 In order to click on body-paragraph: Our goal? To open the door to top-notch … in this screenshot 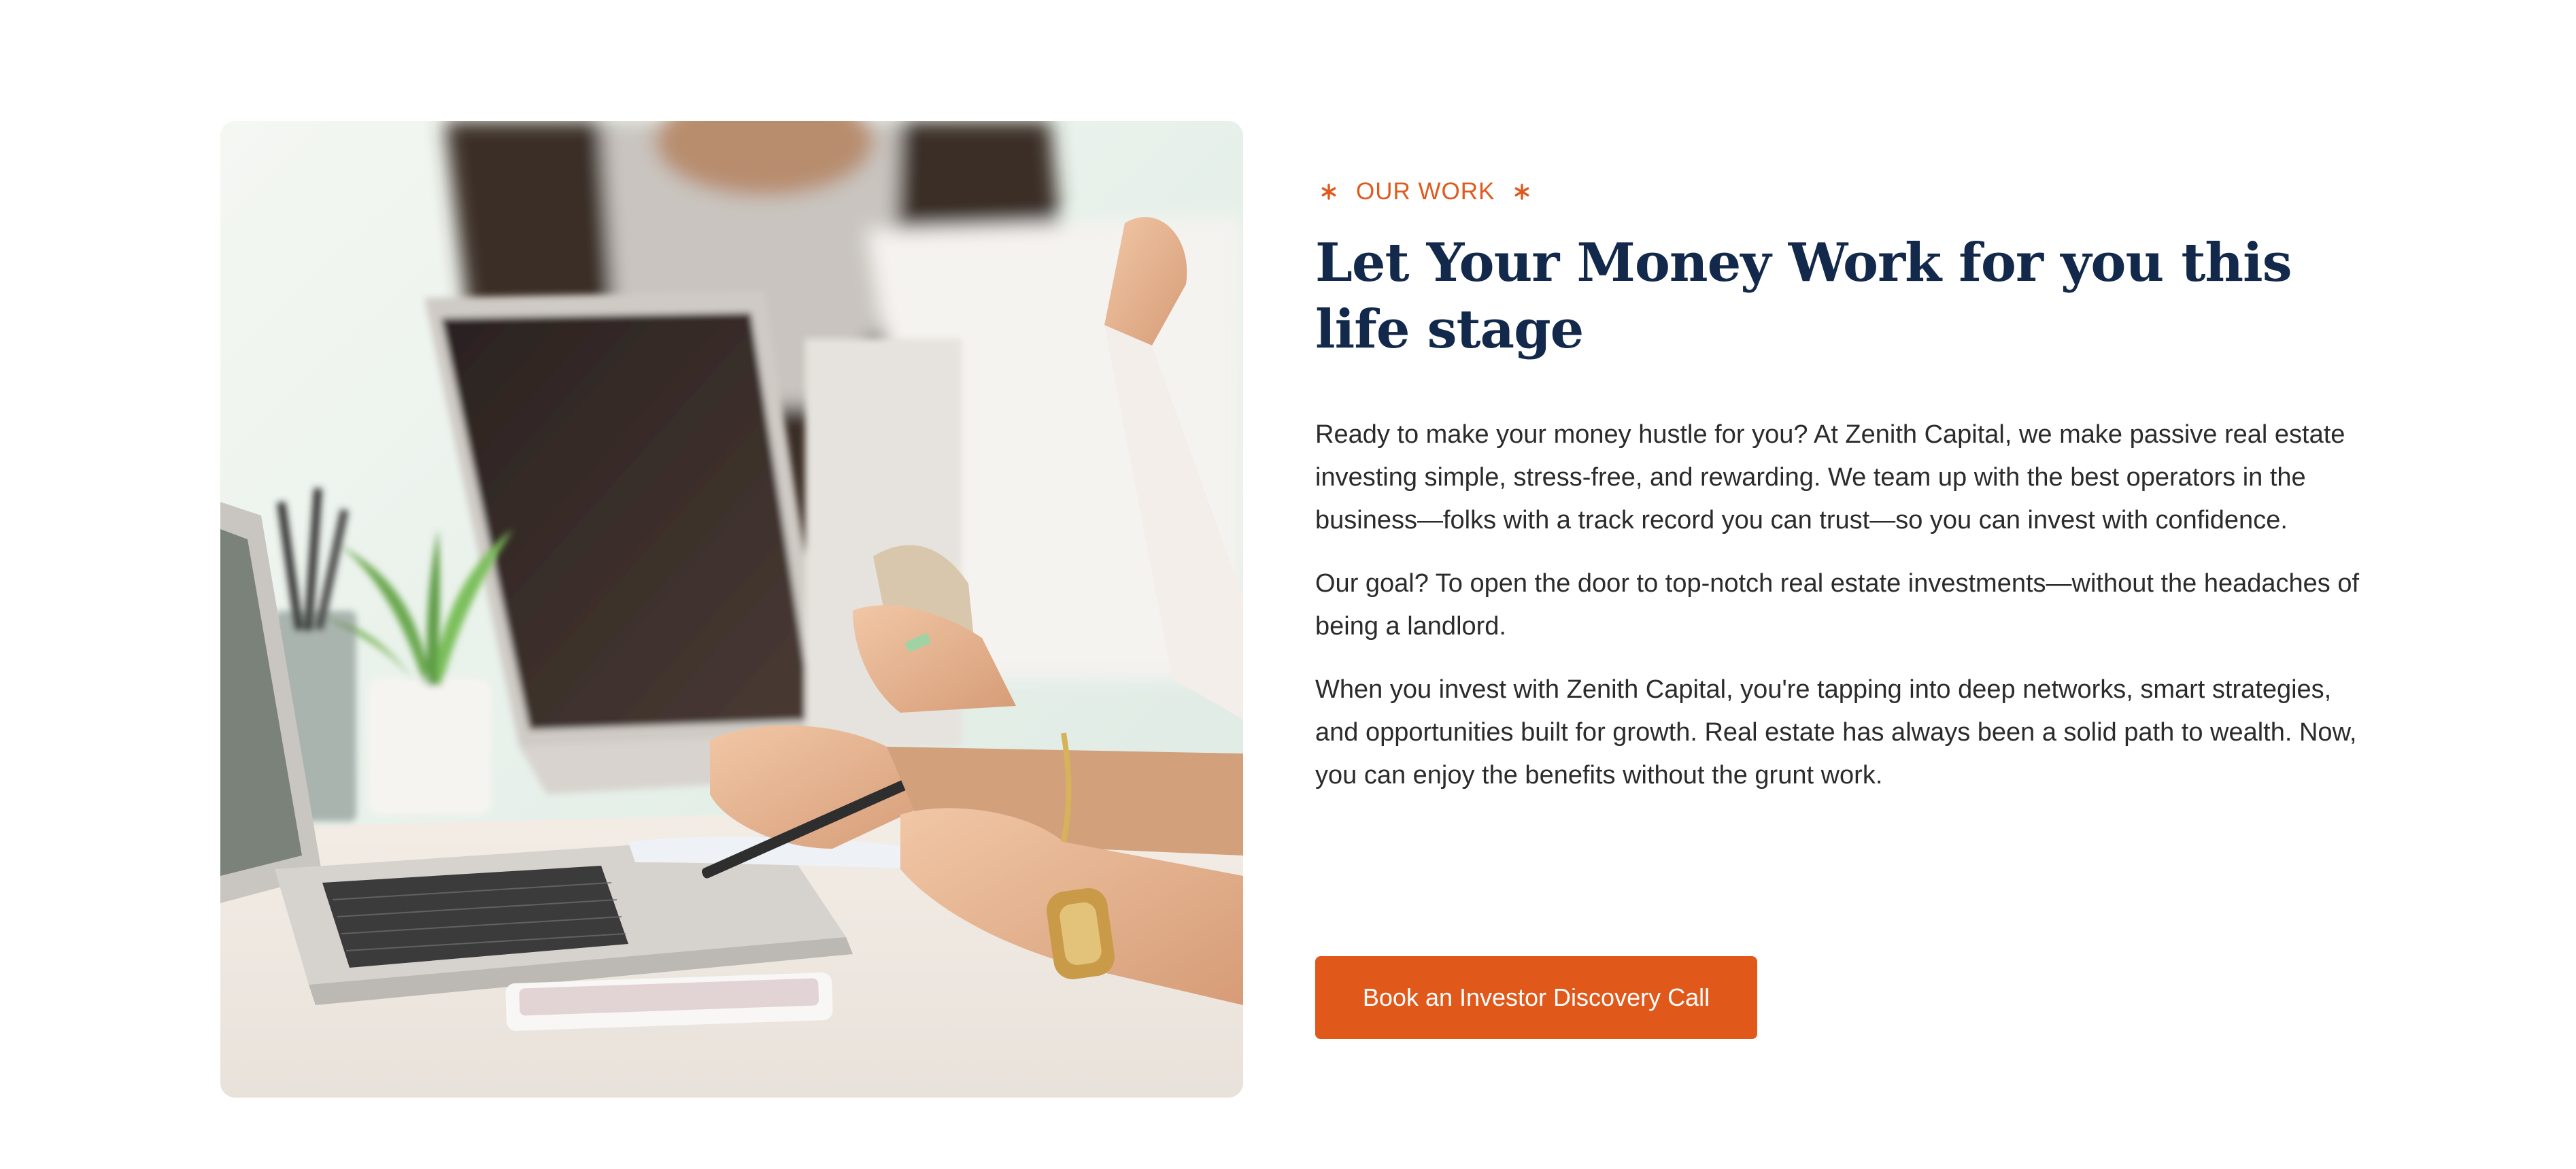, I will do `click(1837, 605)`.